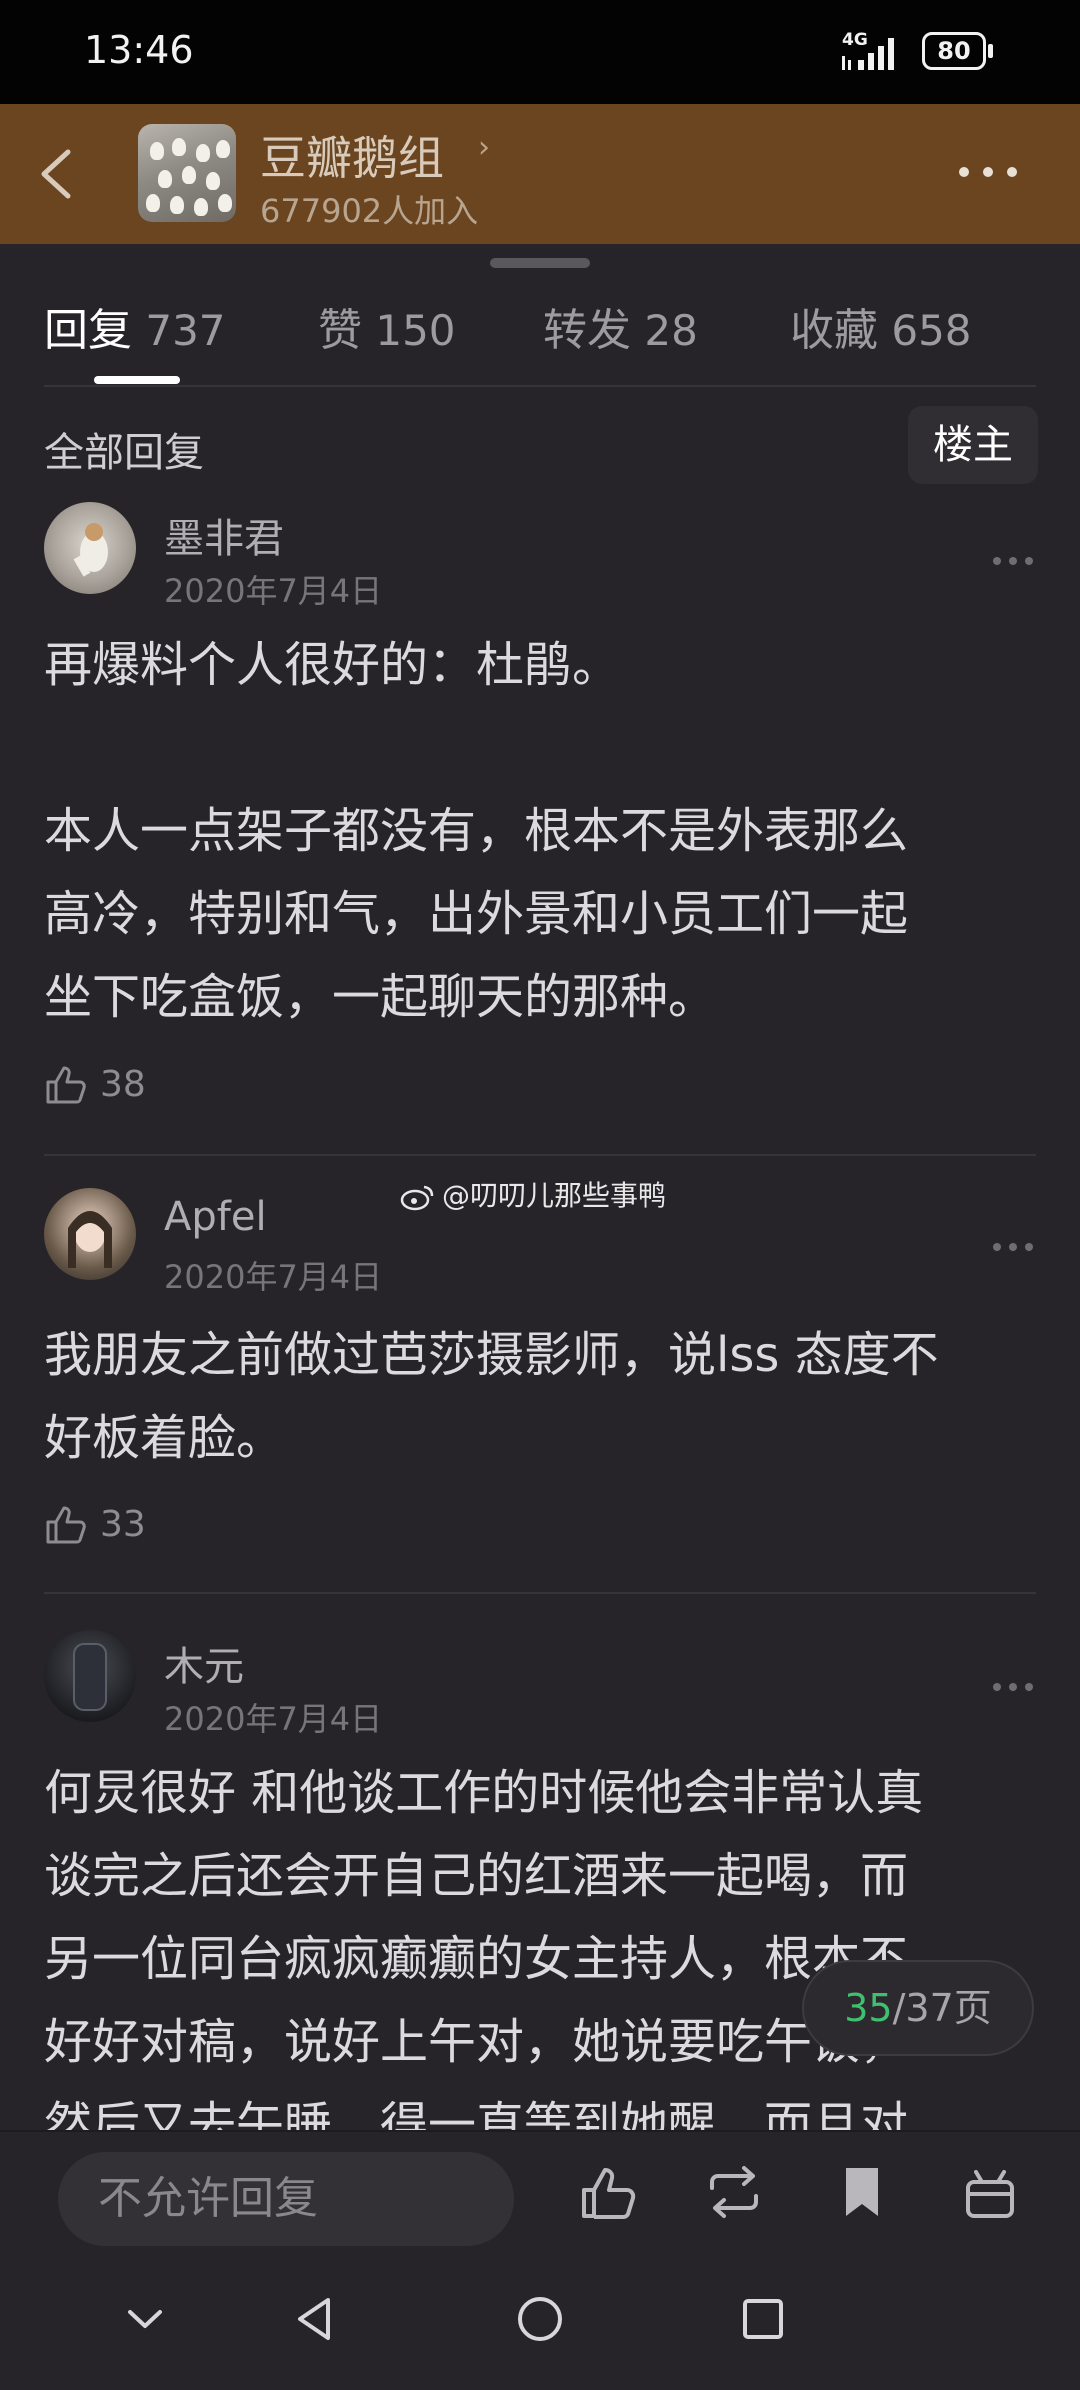  What do you see at coordinates (763, 2319) in the screenshot?
I see `nav-recents-icon` at bounding box center [763, 2319].